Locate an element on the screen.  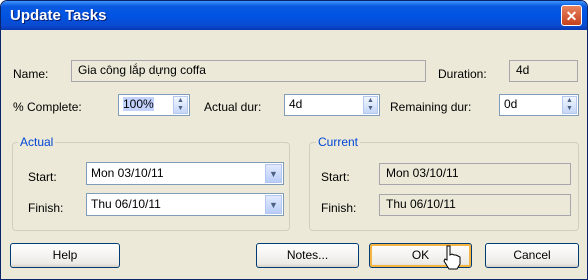
actual-start-dropdown: Mon 03/10/11 ▼ is located at coordinates (185, 173).